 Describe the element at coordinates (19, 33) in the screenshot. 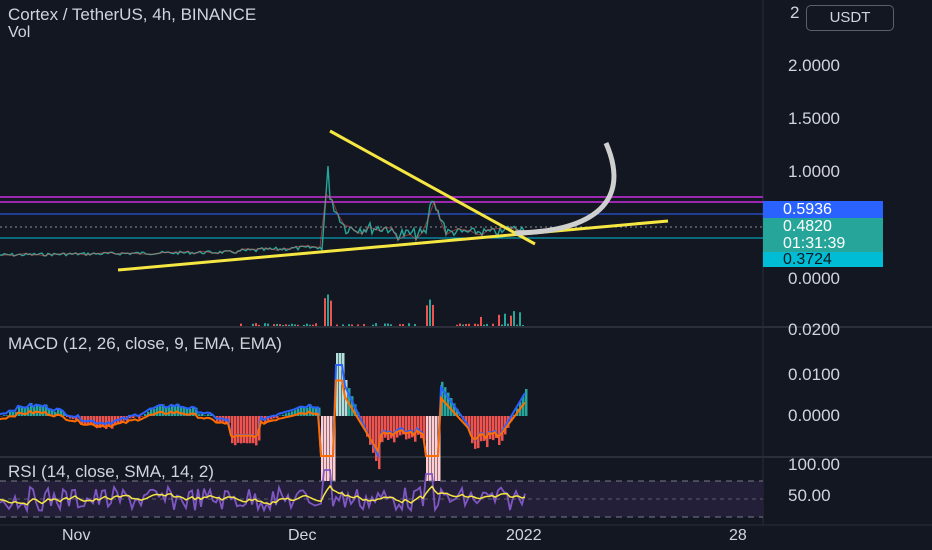

I see `volume-label: Vol` at that location.